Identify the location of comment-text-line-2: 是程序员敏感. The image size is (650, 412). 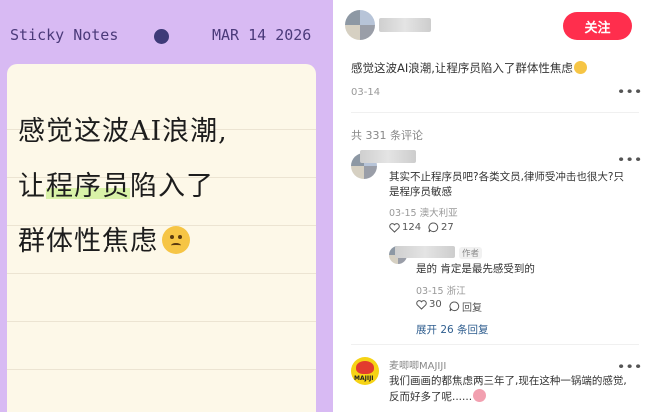
(420, 192).